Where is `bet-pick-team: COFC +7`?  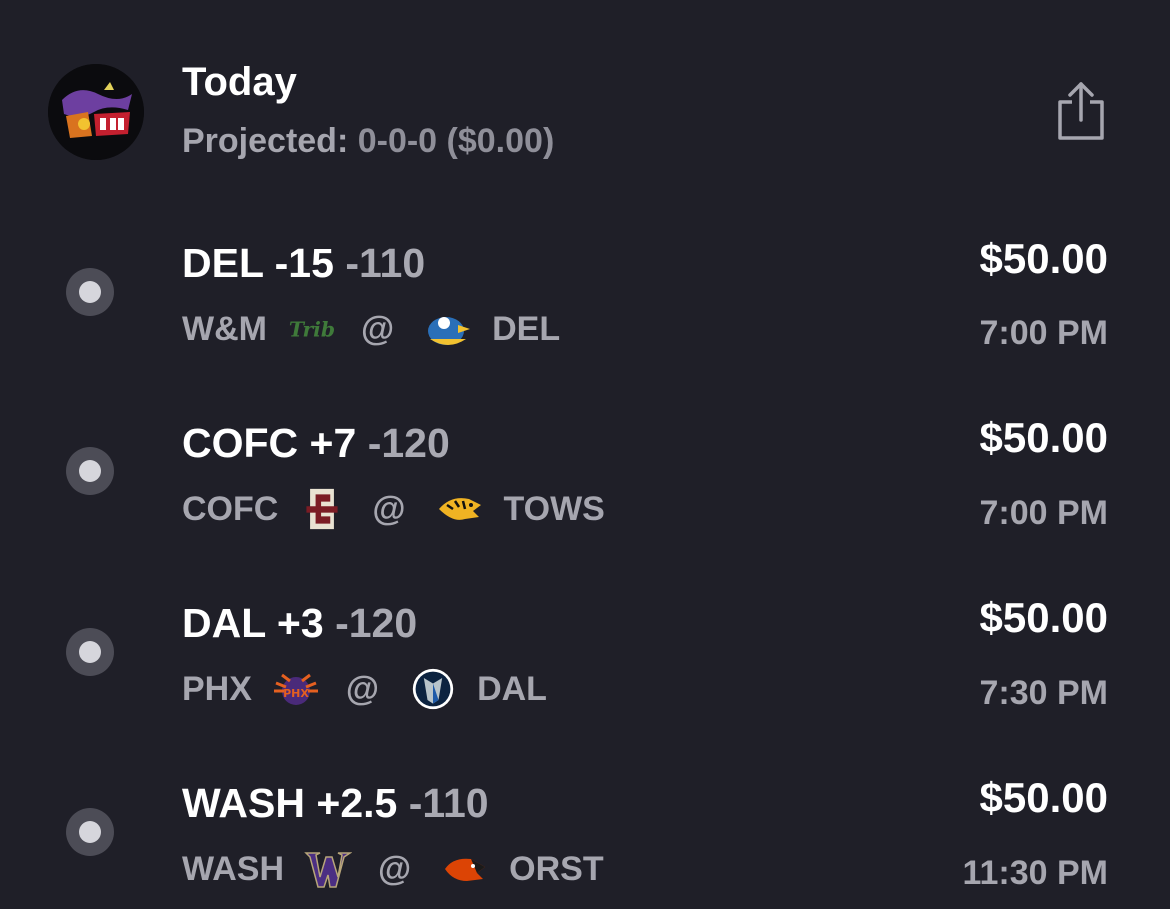
bet-pick-team: COFC +7 is located at coordinates (269, 443).